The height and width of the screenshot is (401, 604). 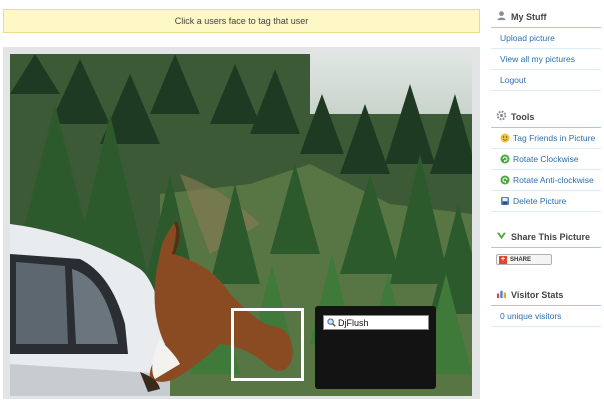 I want to click on rotate-clockwise-icon, so click(x=505, y=159).